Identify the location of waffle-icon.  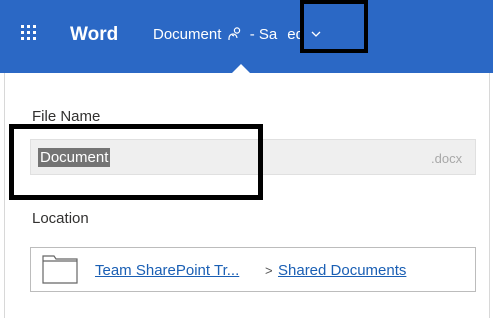
(28, 32).